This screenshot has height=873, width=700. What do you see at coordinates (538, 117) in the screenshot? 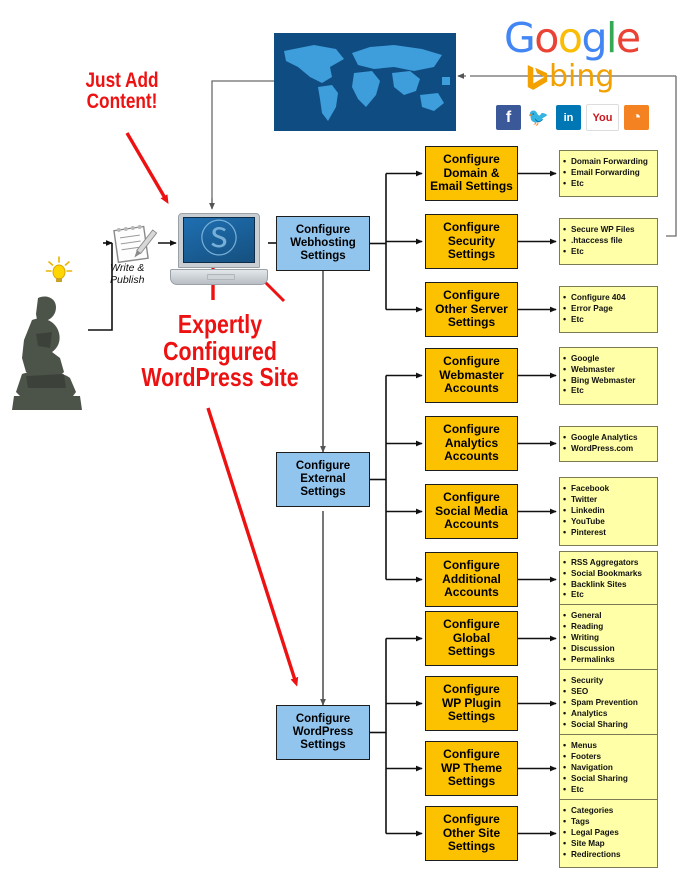
I see `twitter-icon: 🐦` at bounding box center [538, 117].